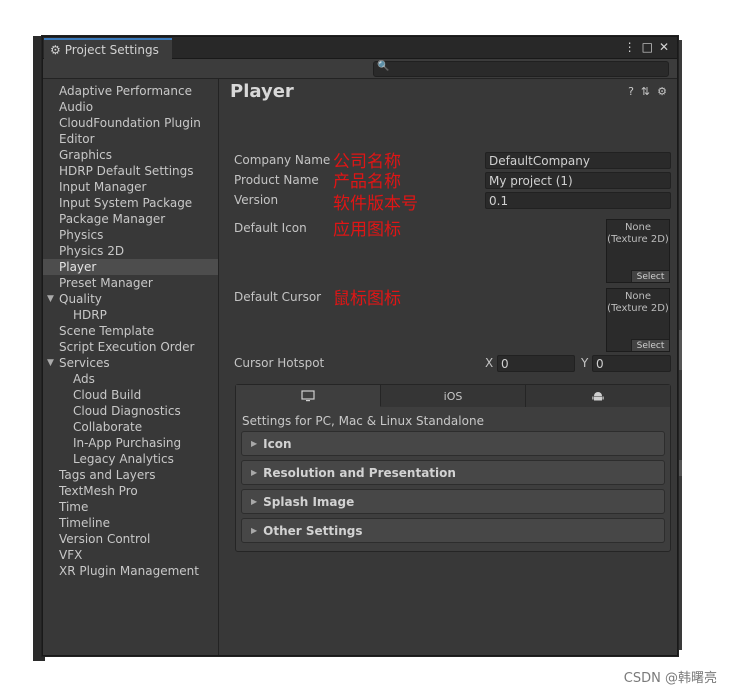  Describe the element at coordinates (662, 91) in the screenshot. I see `settings-gear-icon: ⚙` at that location.